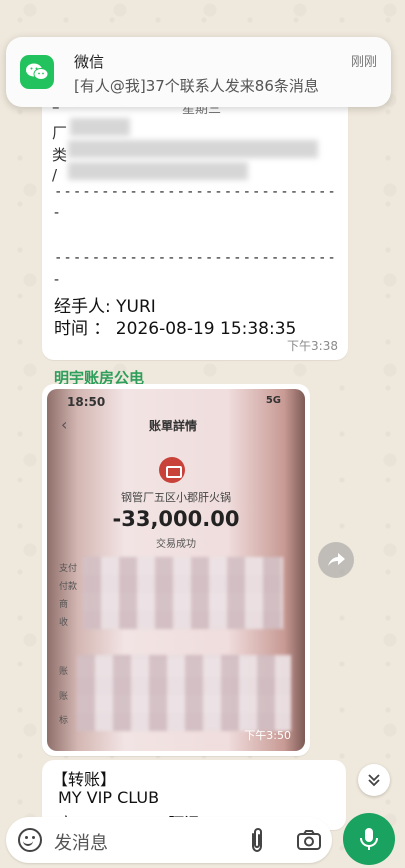 The width and height of the screenshot is (405, 868). What do you see at coordinates (37, 72) in the screenshot?
I see `wechat-app-icon` at bounding box center [37, 72].